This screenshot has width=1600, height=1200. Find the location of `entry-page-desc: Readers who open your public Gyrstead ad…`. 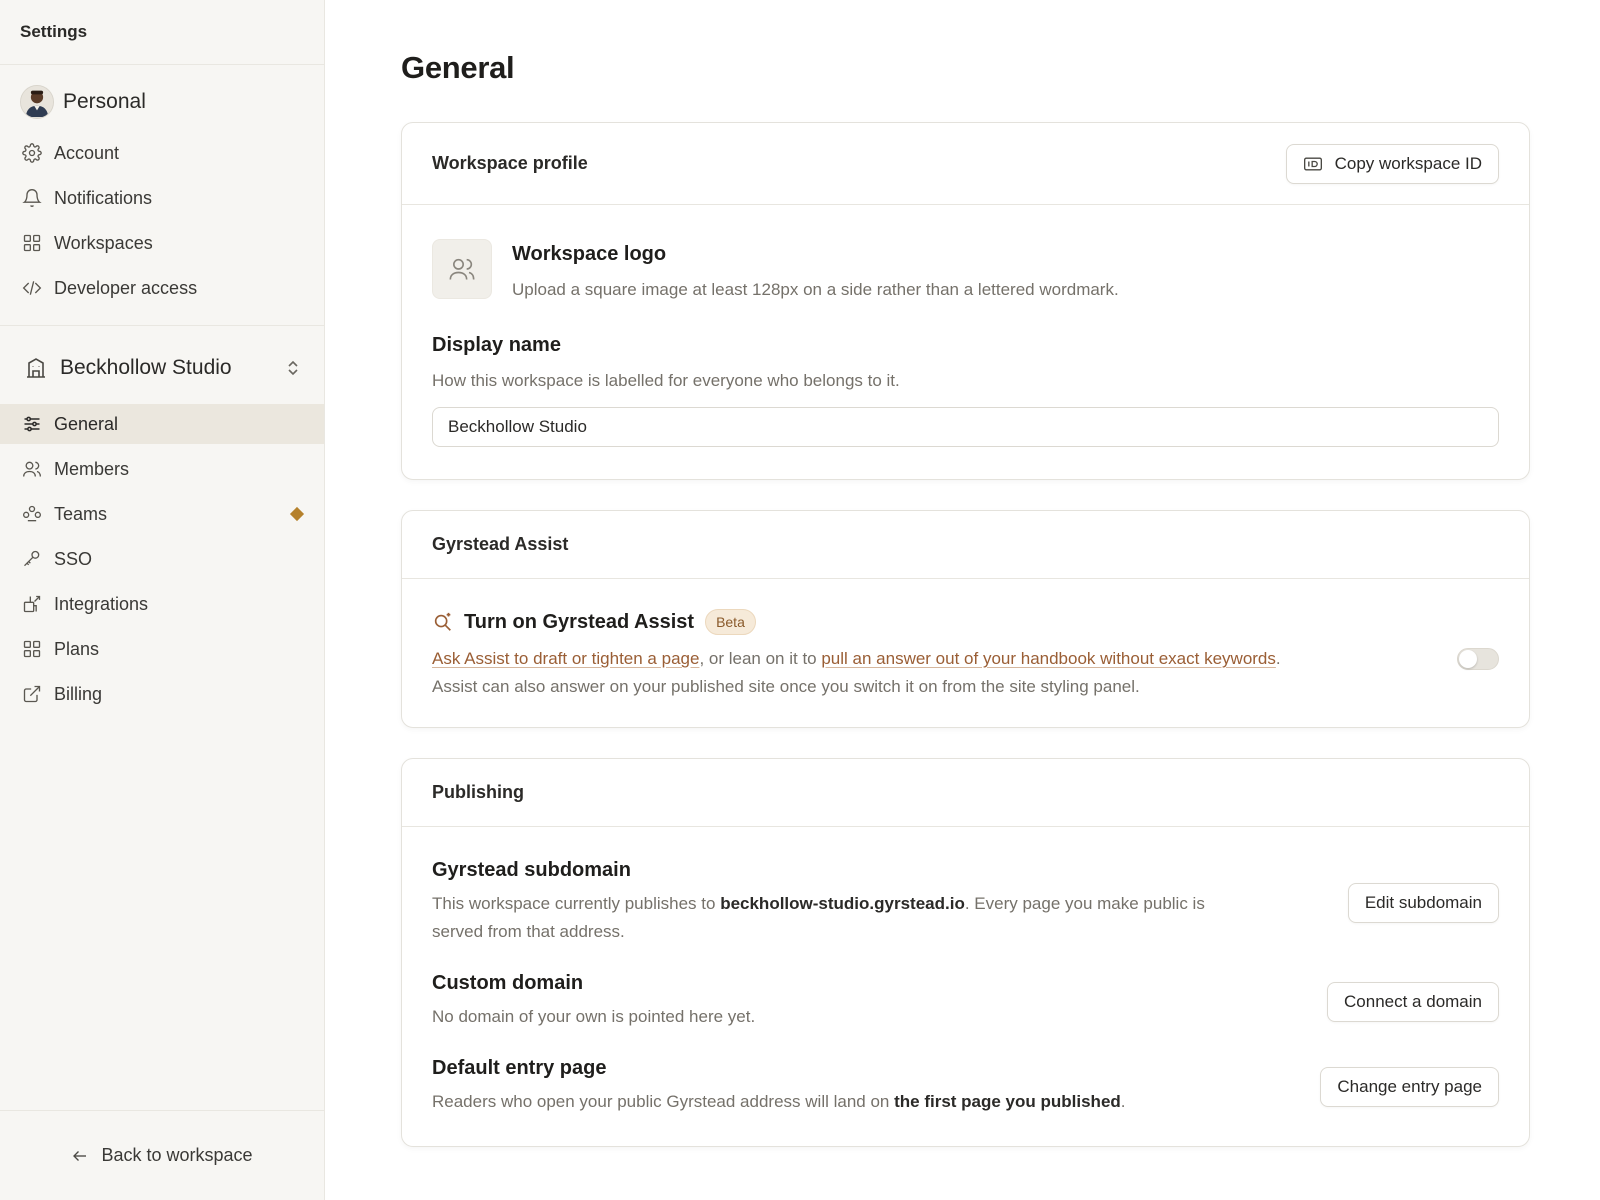

entry-page-desc: Readers who open your public Gyrstead ad… is located at coordinates (862, 1102).